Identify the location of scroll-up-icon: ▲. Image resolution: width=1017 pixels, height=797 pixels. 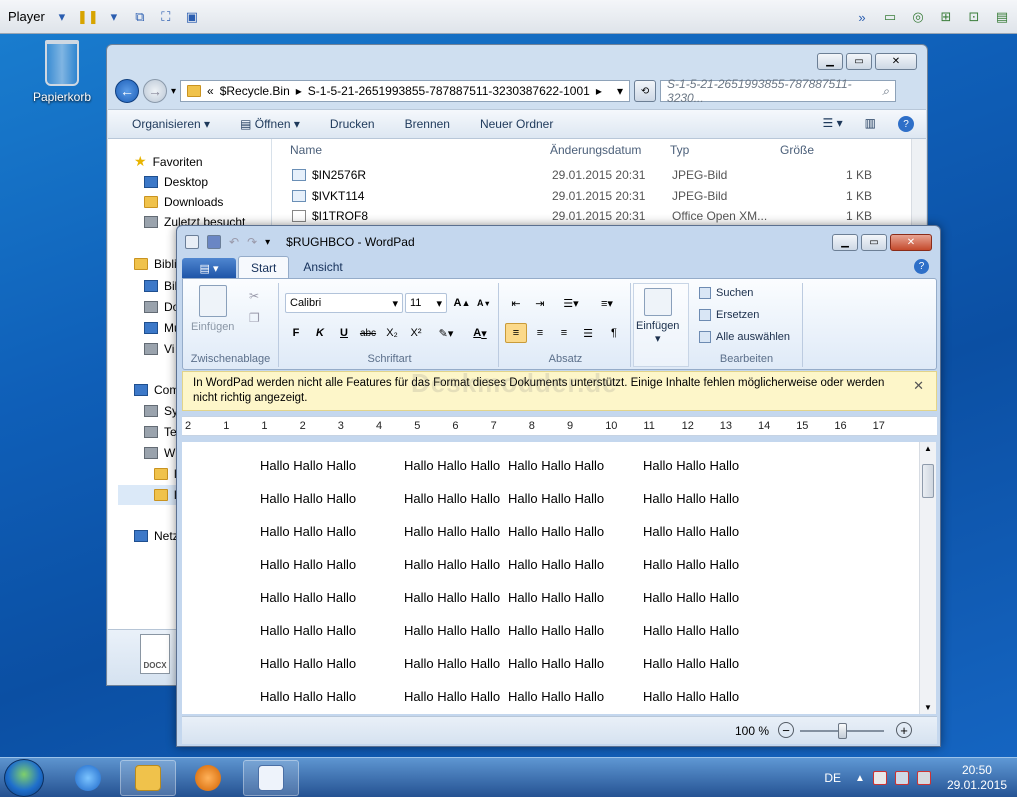
(928, 448).